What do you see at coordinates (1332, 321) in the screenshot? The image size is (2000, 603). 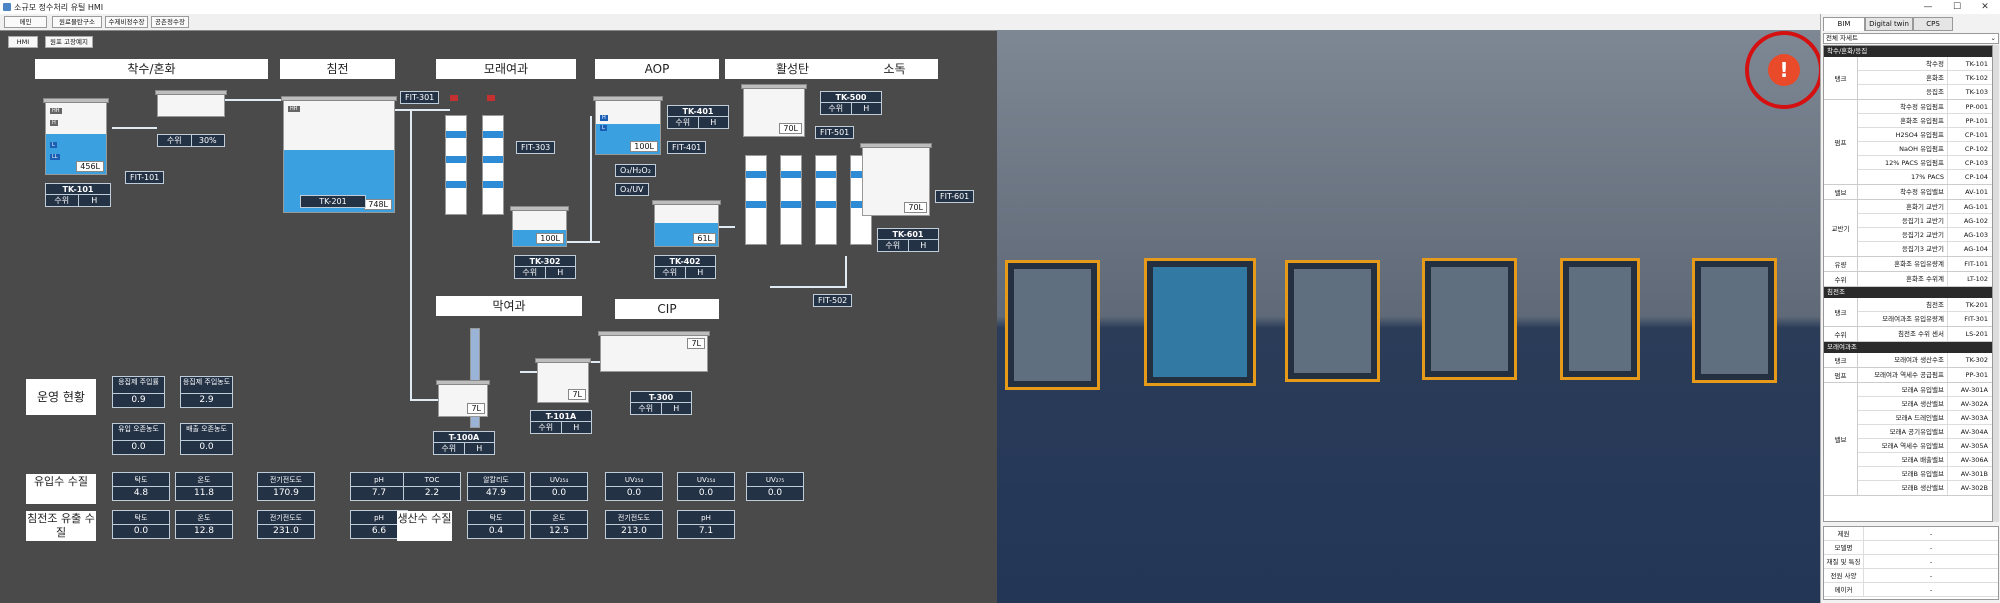 I see `skid-sand-filter` at bounding box center [1332, 321].